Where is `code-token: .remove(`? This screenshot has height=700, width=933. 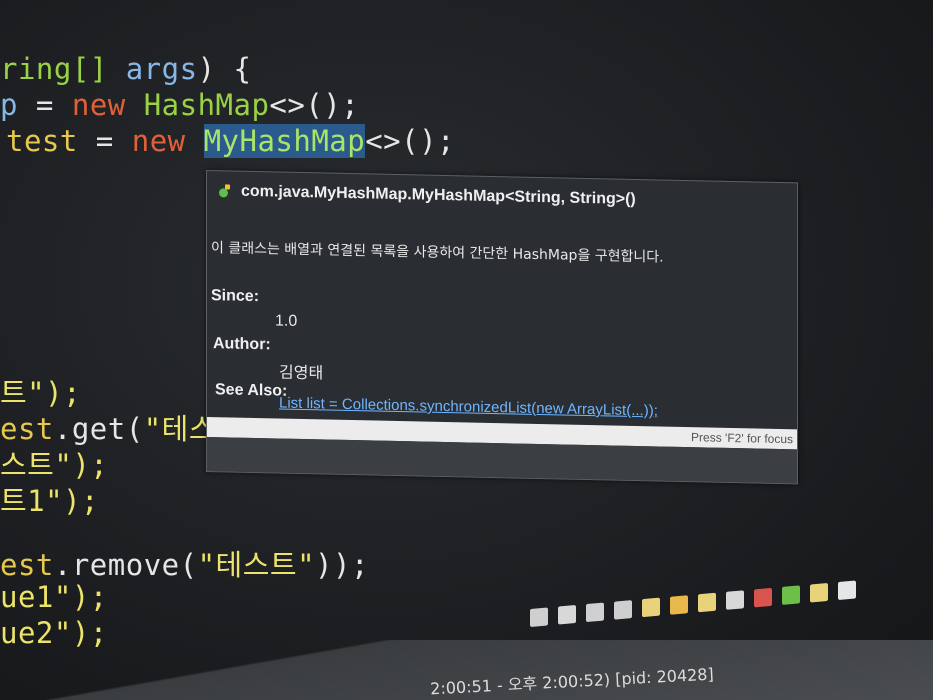 code-token: .remove( is located at coordinates (125, 565).